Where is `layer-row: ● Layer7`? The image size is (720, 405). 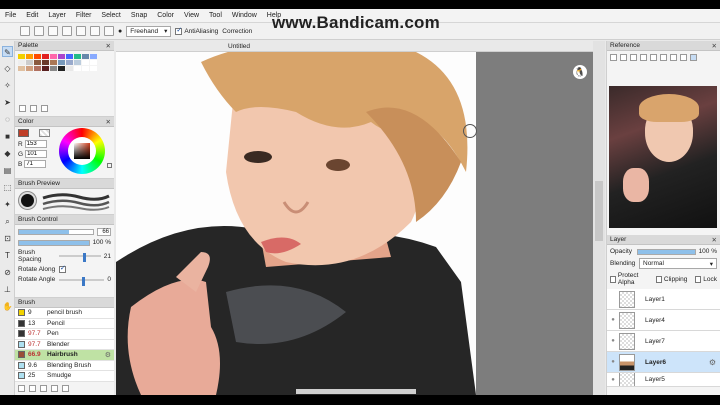 layer-row: ● Layer7 is located at coordinates (663, 341).